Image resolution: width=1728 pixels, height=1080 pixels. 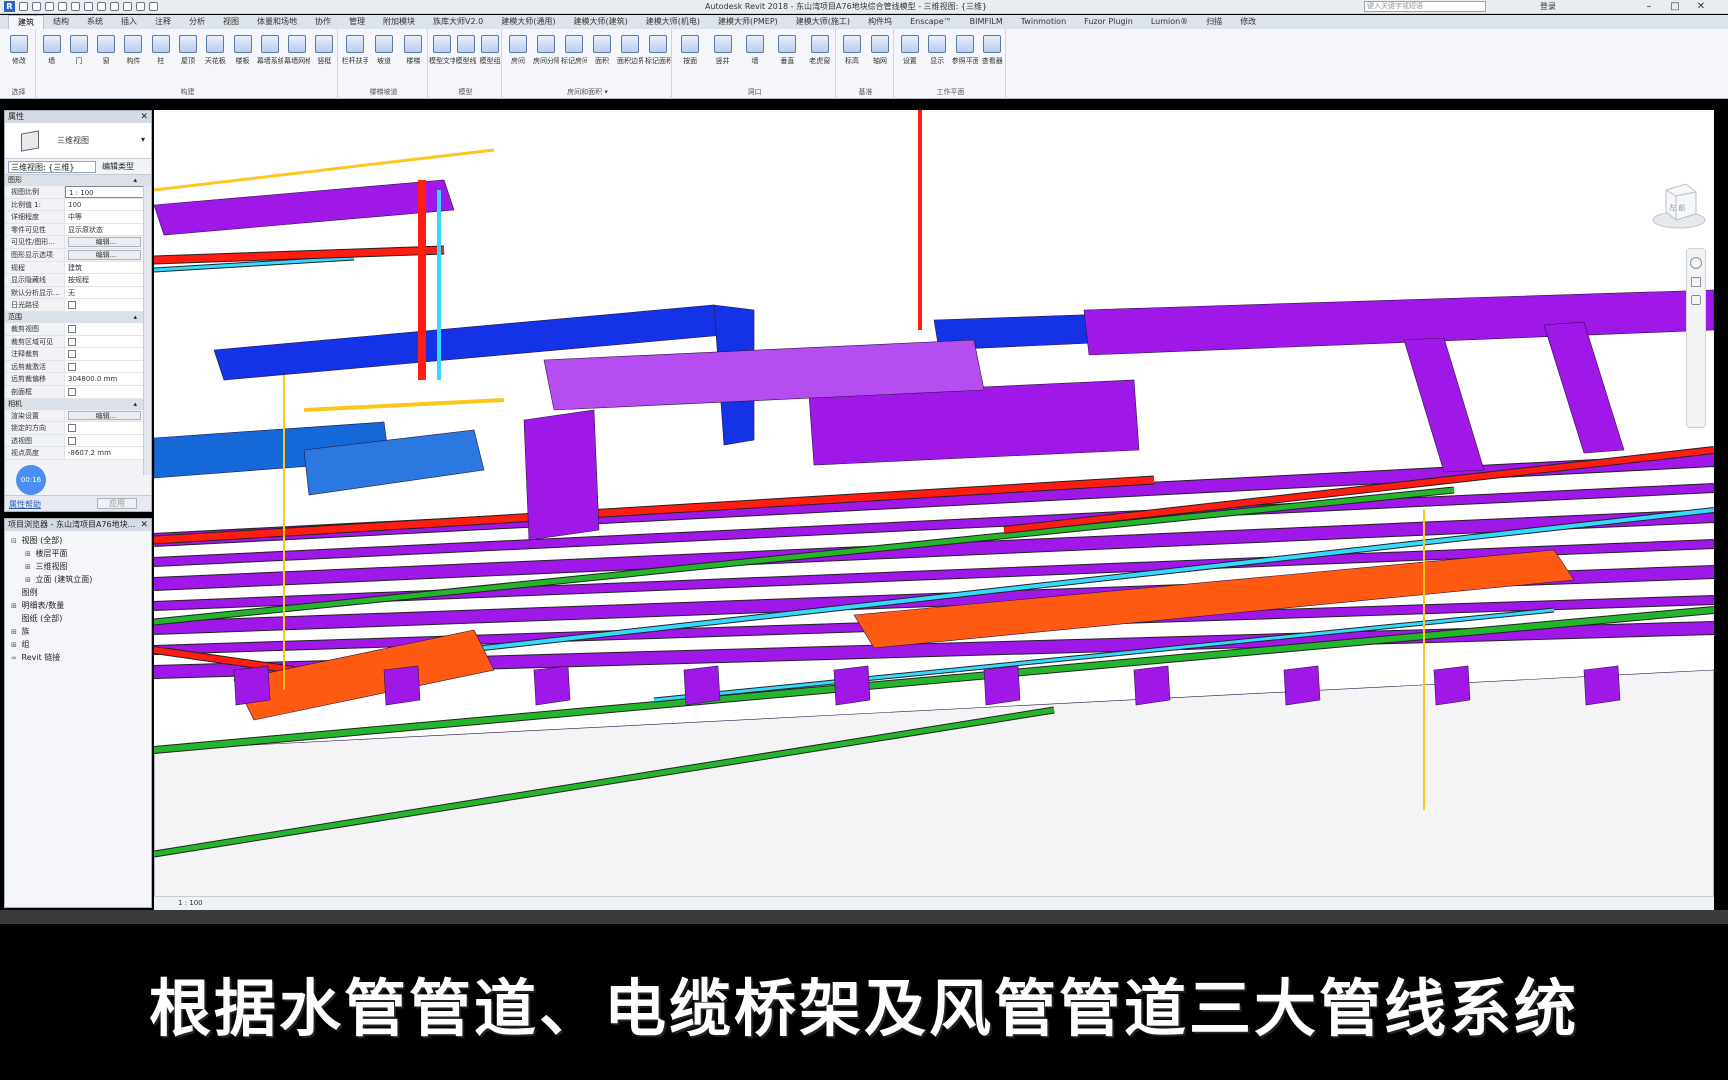 I want to click on browser-tree-node: ⊞ 三维视图, so click(x=81, y=566).